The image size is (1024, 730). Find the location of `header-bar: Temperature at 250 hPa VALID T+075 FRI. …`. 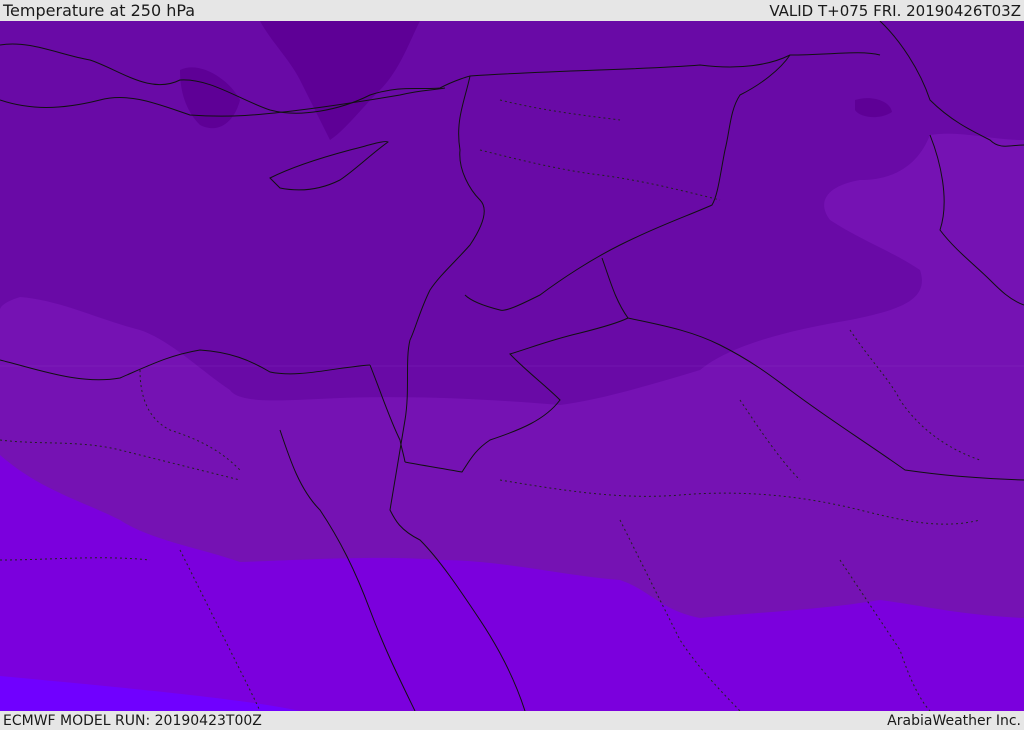

header-bar: Temperature at 250 hPa VALID T+075 FRI. … is located at coordinates (512, 10).